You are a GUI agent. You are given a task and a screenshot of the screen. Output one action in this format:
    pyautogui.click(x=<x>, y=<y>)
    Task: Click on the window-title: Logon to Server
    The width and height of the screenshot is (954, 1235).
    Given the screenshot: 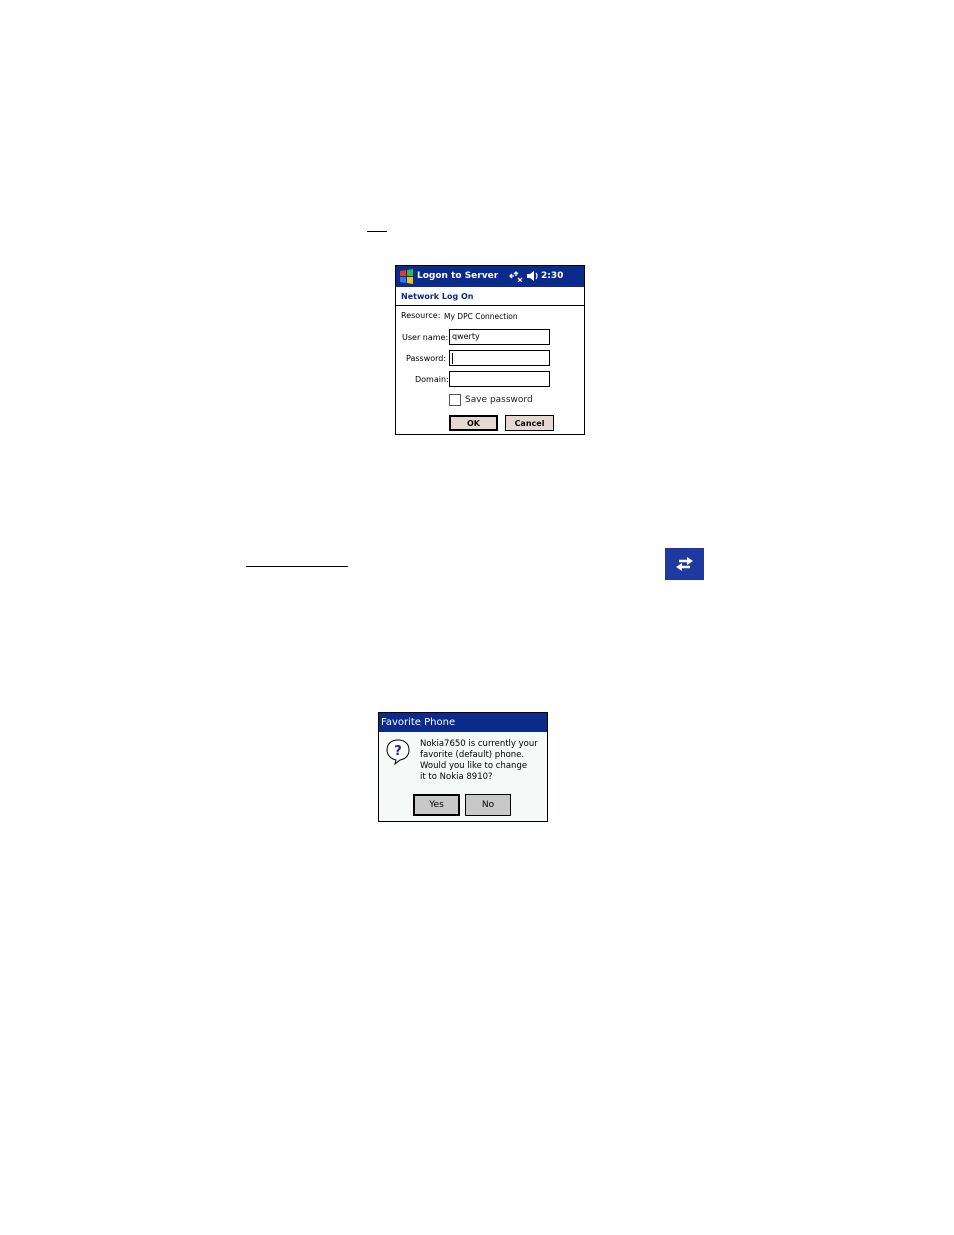 What is the action you would take?
    pyautogui.click(x=458, y=276)
    